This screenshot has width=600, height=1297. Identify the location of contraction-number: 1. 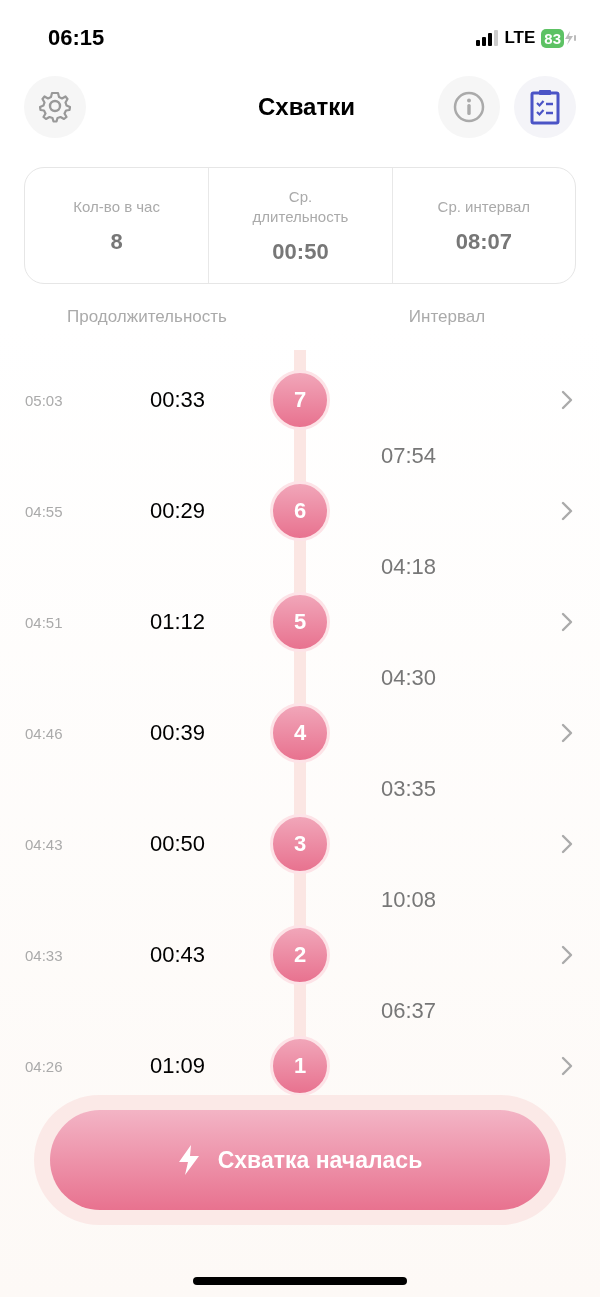
(300, 1065).